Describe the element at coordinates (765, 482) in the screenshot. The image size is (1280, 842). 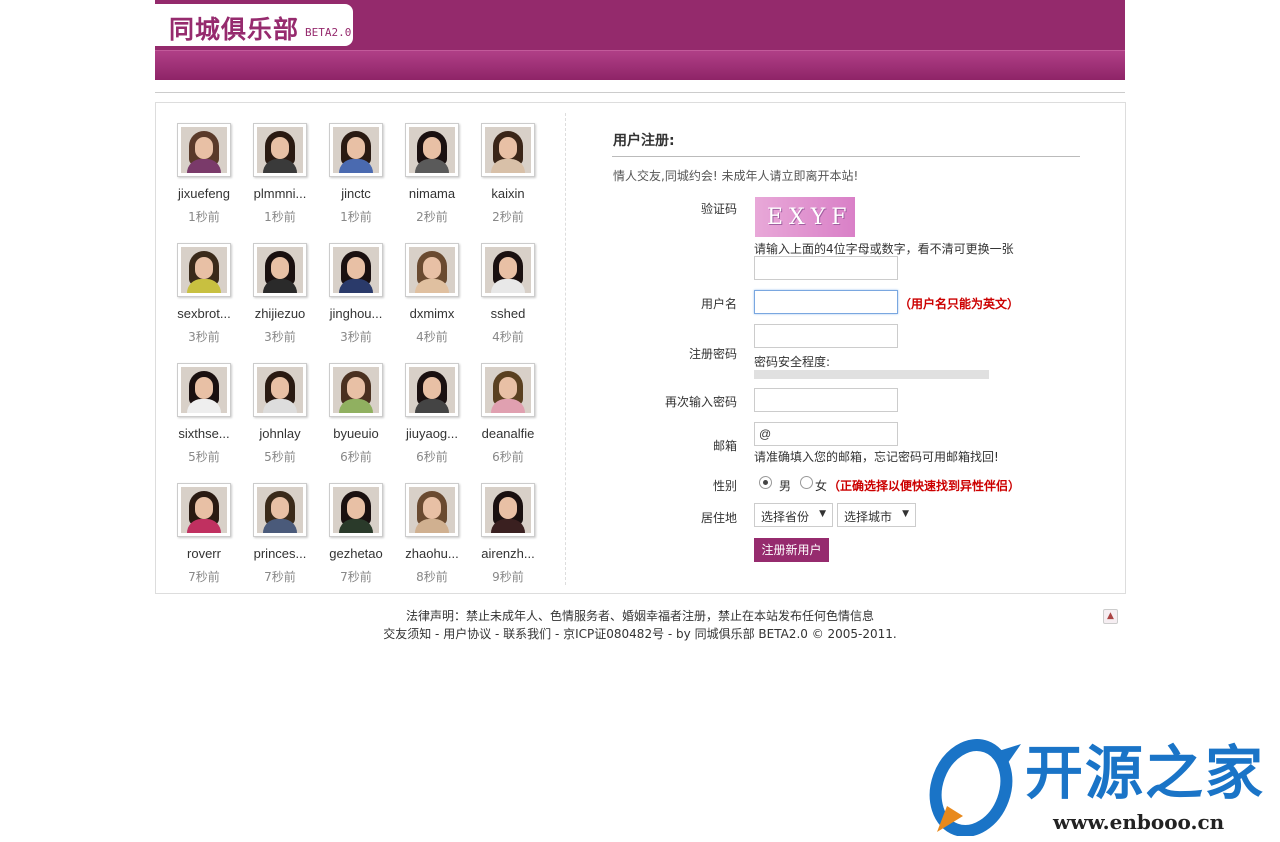
I see `gender-male-radio` at that location.